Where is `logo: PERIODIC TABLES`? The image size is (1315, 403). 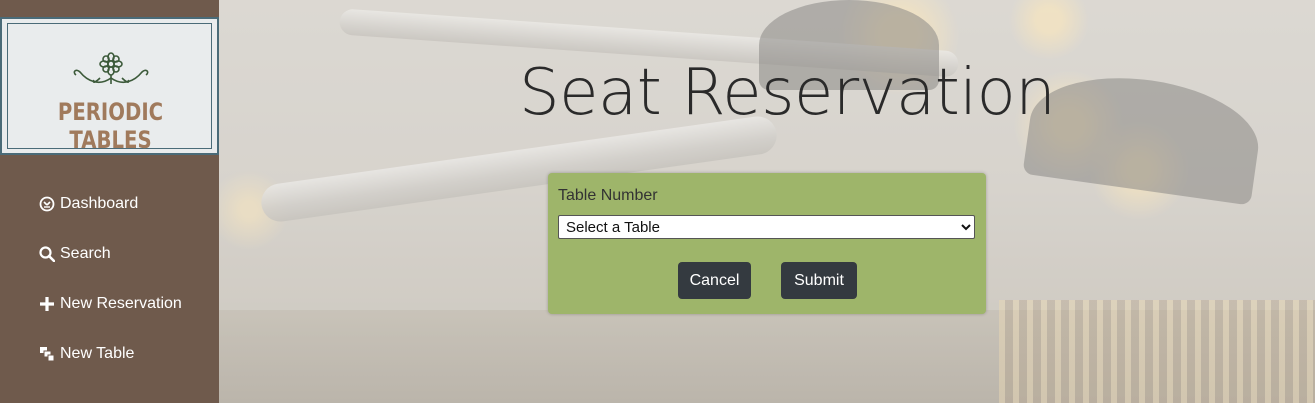
logo: PERIODIC TABLES is located at coordinates (109, 86).